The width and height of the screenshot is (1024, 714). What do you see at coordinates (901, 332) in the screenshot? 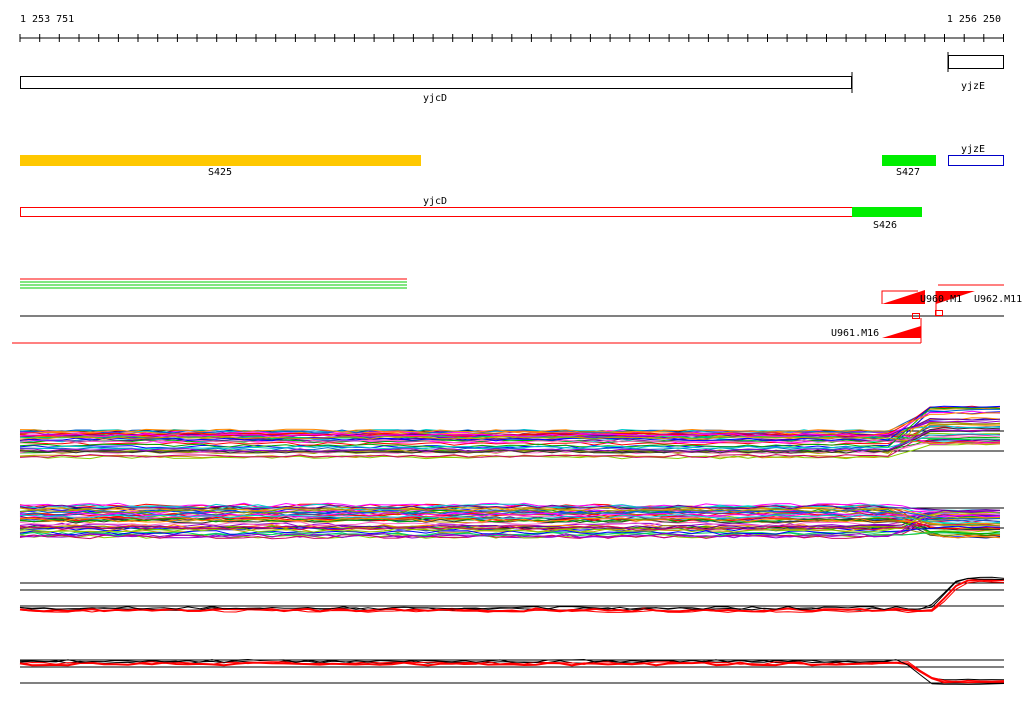
I see `probe-u961-wedge` at bounding box center [901, 332].